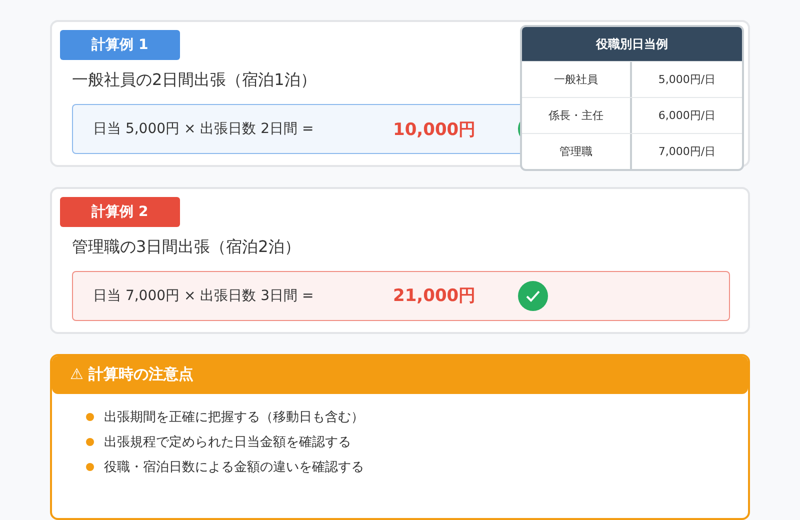 This screenshot has width=800, height=520. Describe the element at coordinates (234, 467) in the screenshot. I see `note-text: 役職・宿泊日数による金額の違いを確認する` at that location.